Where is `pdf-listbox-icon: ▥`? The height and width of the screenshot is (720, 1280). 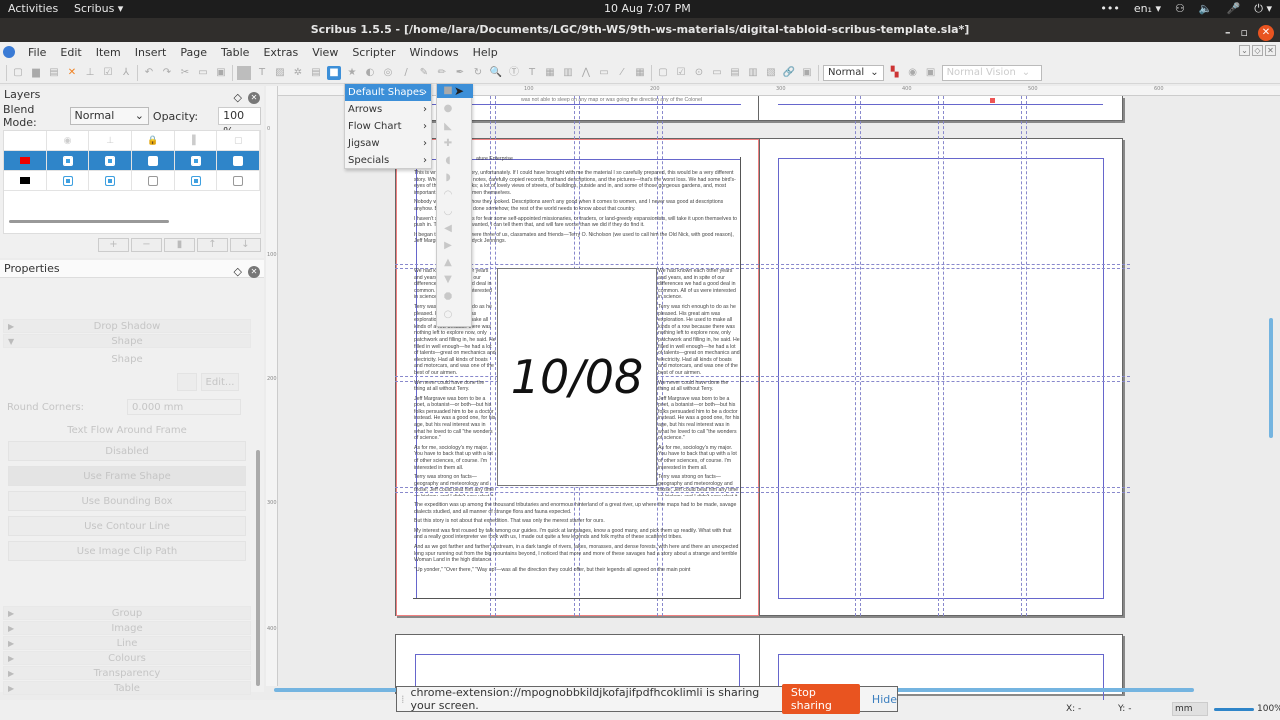
pdf-listbox-icon: ▥ is located at coordinates (753, 73).